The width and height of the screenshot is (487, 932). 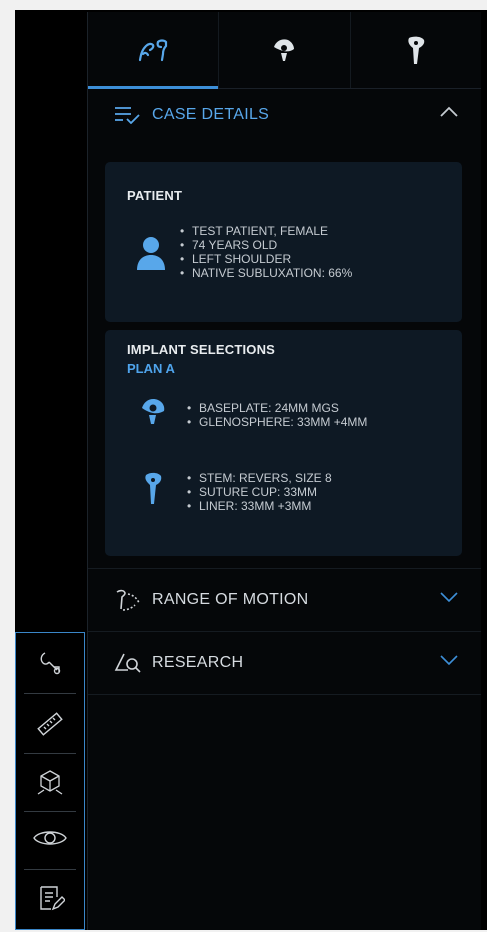 What do you see at coordinates (266, 231) in the screenshot?
I see `patient-info-item: TEST PATIENT, FEMALE` at bounding box center [266, 231].